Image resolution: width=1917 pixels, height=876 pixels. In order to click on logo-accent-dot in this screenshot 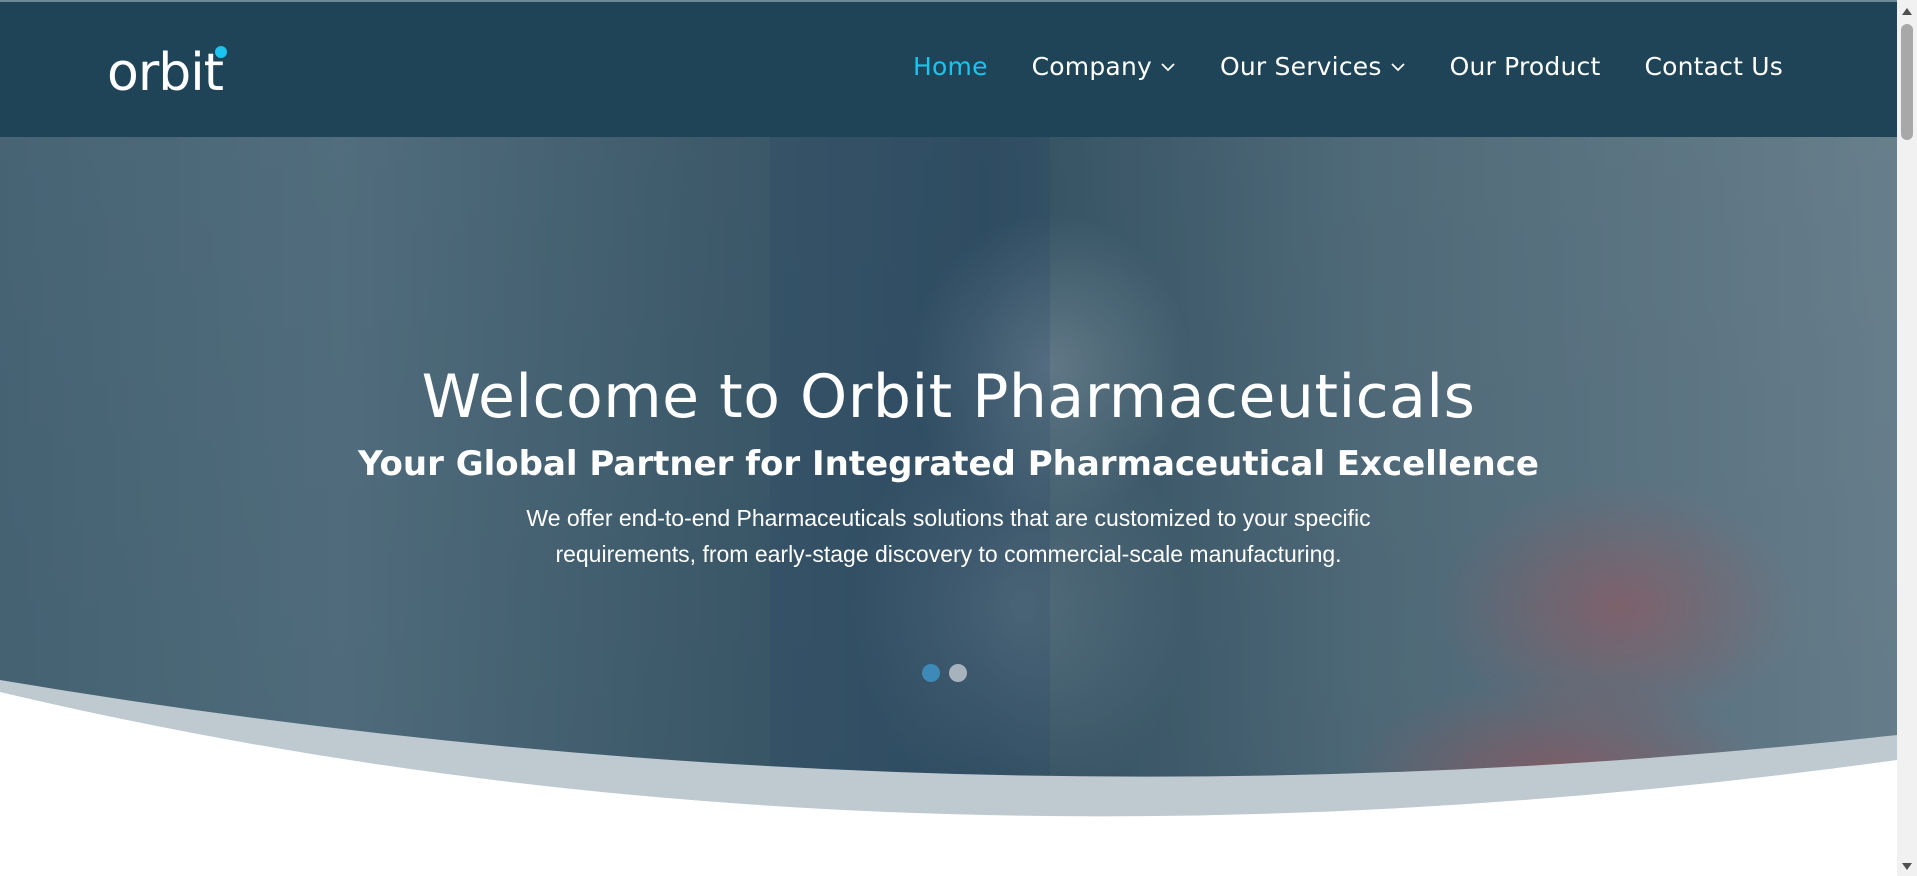, I will do `click(221, 52)`.